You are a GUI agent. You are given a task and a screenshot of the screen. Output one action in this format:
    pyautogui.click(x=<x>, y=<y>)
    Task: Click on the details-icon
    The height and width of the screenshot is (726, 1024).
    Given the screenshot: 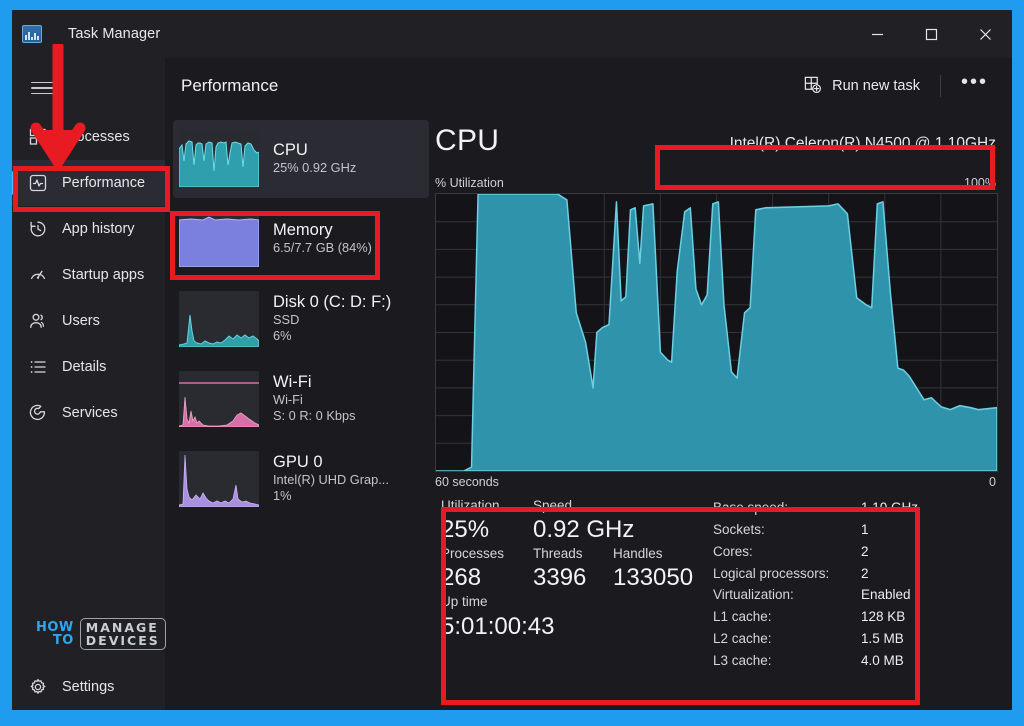 What is the action you would take?
    pyautogui.click(x=38, y=367)
    